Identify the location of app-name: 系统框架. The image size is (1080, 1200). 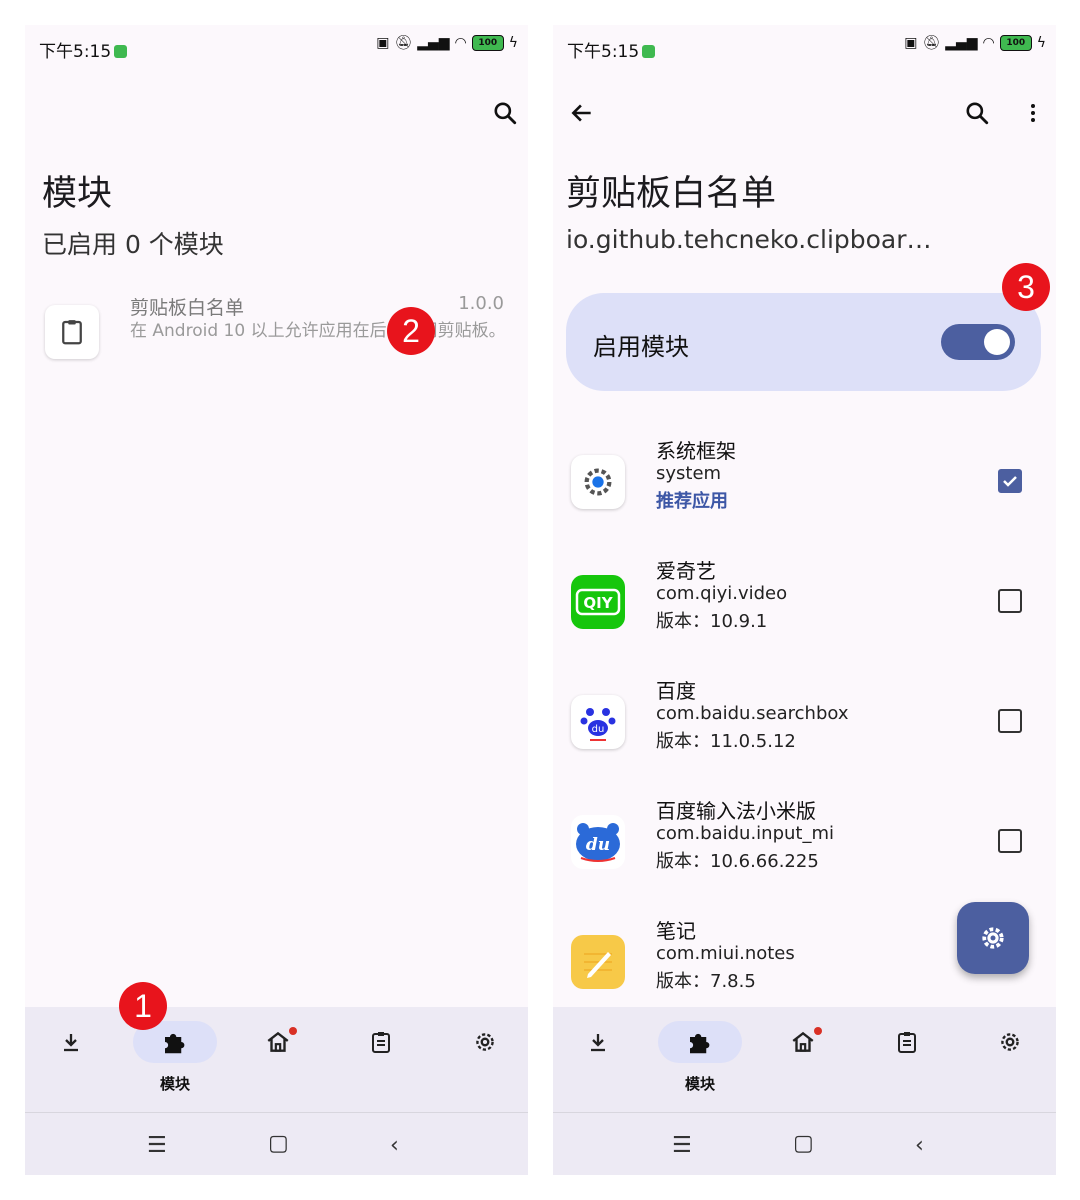
(696, 451).